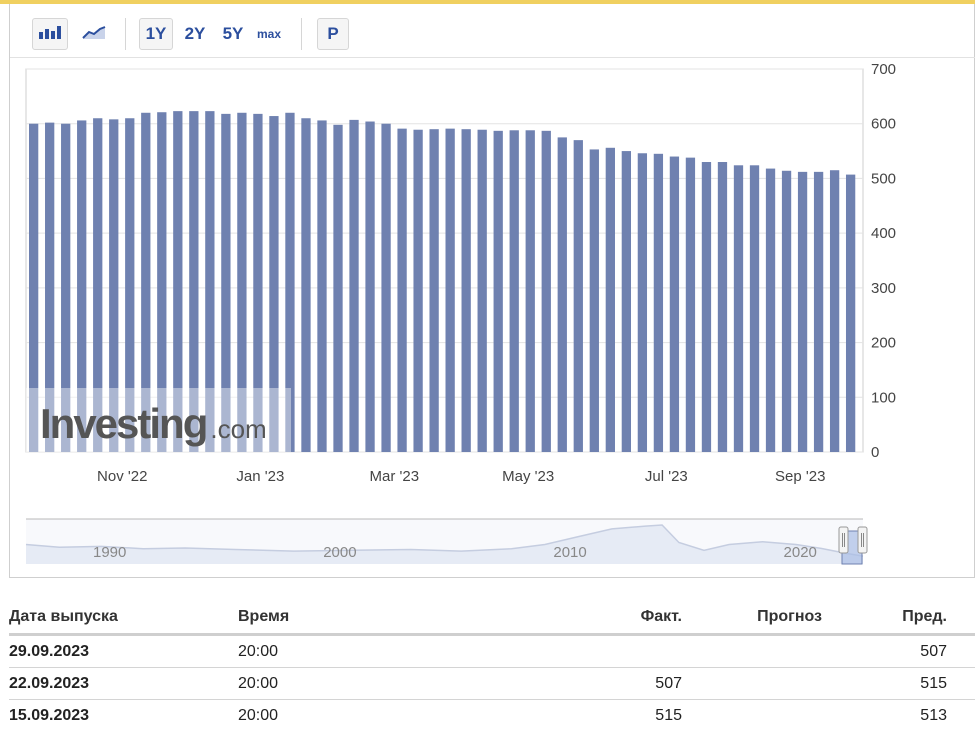 The width and height of the screenshot is (975, 730). What do you see at coordinates (883, 233) in the screenshot?
I see `y-tick-label: 400` at bounding box center [883, 233].